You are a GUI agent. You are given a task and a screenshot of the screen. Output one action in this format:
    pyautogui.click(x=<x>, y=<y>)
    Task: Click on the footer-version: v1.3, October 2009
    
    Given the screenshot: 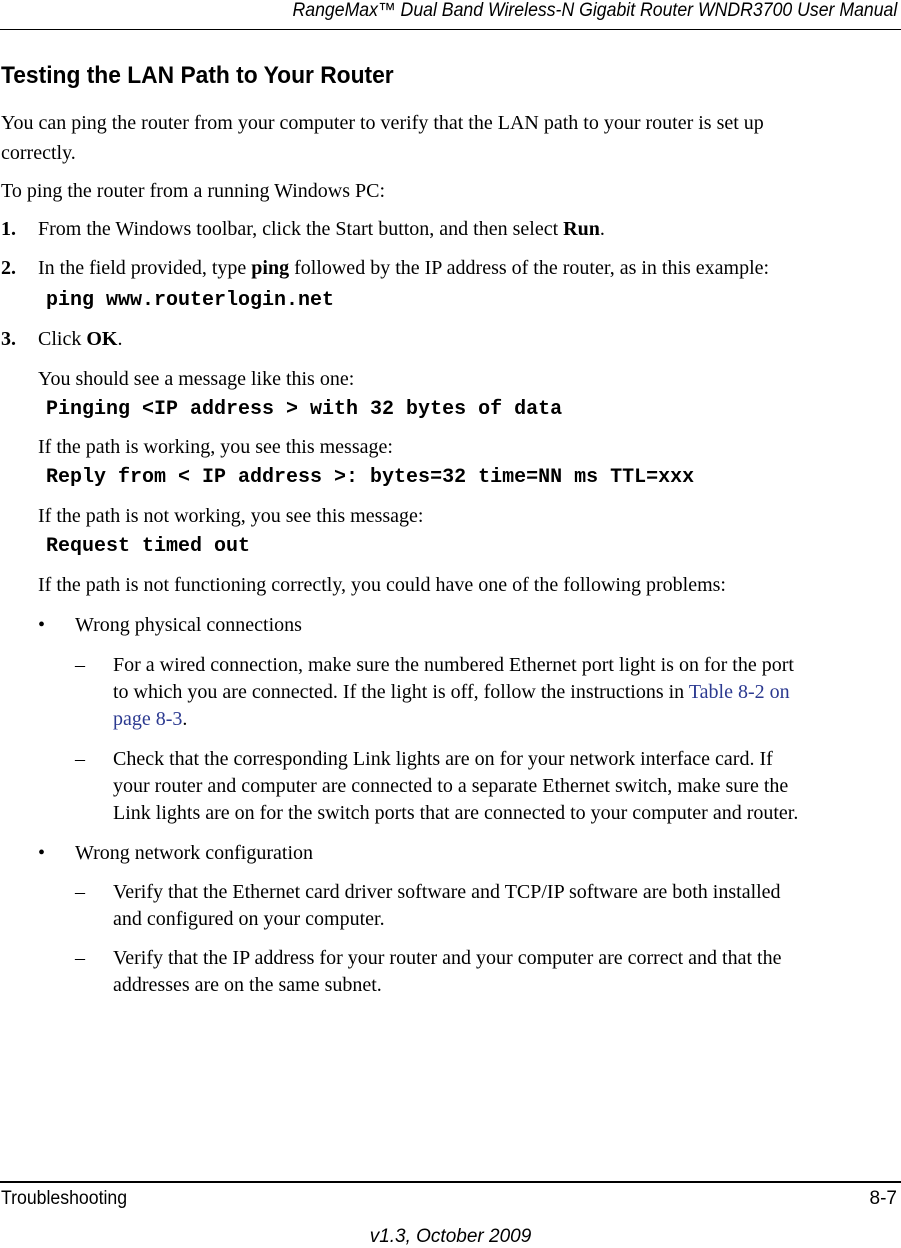 What is the action you would take?
    pyautogui.click(x=450, y=1236)
    